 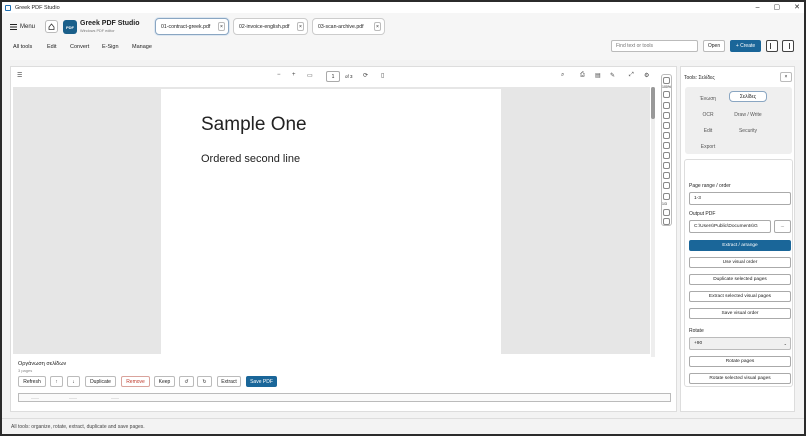 What do you see at coordinates (730, 226) in the screenshot?
I see `output-path-input: C:\Users\Public\Documents\G` at bounding box center [730, 226].